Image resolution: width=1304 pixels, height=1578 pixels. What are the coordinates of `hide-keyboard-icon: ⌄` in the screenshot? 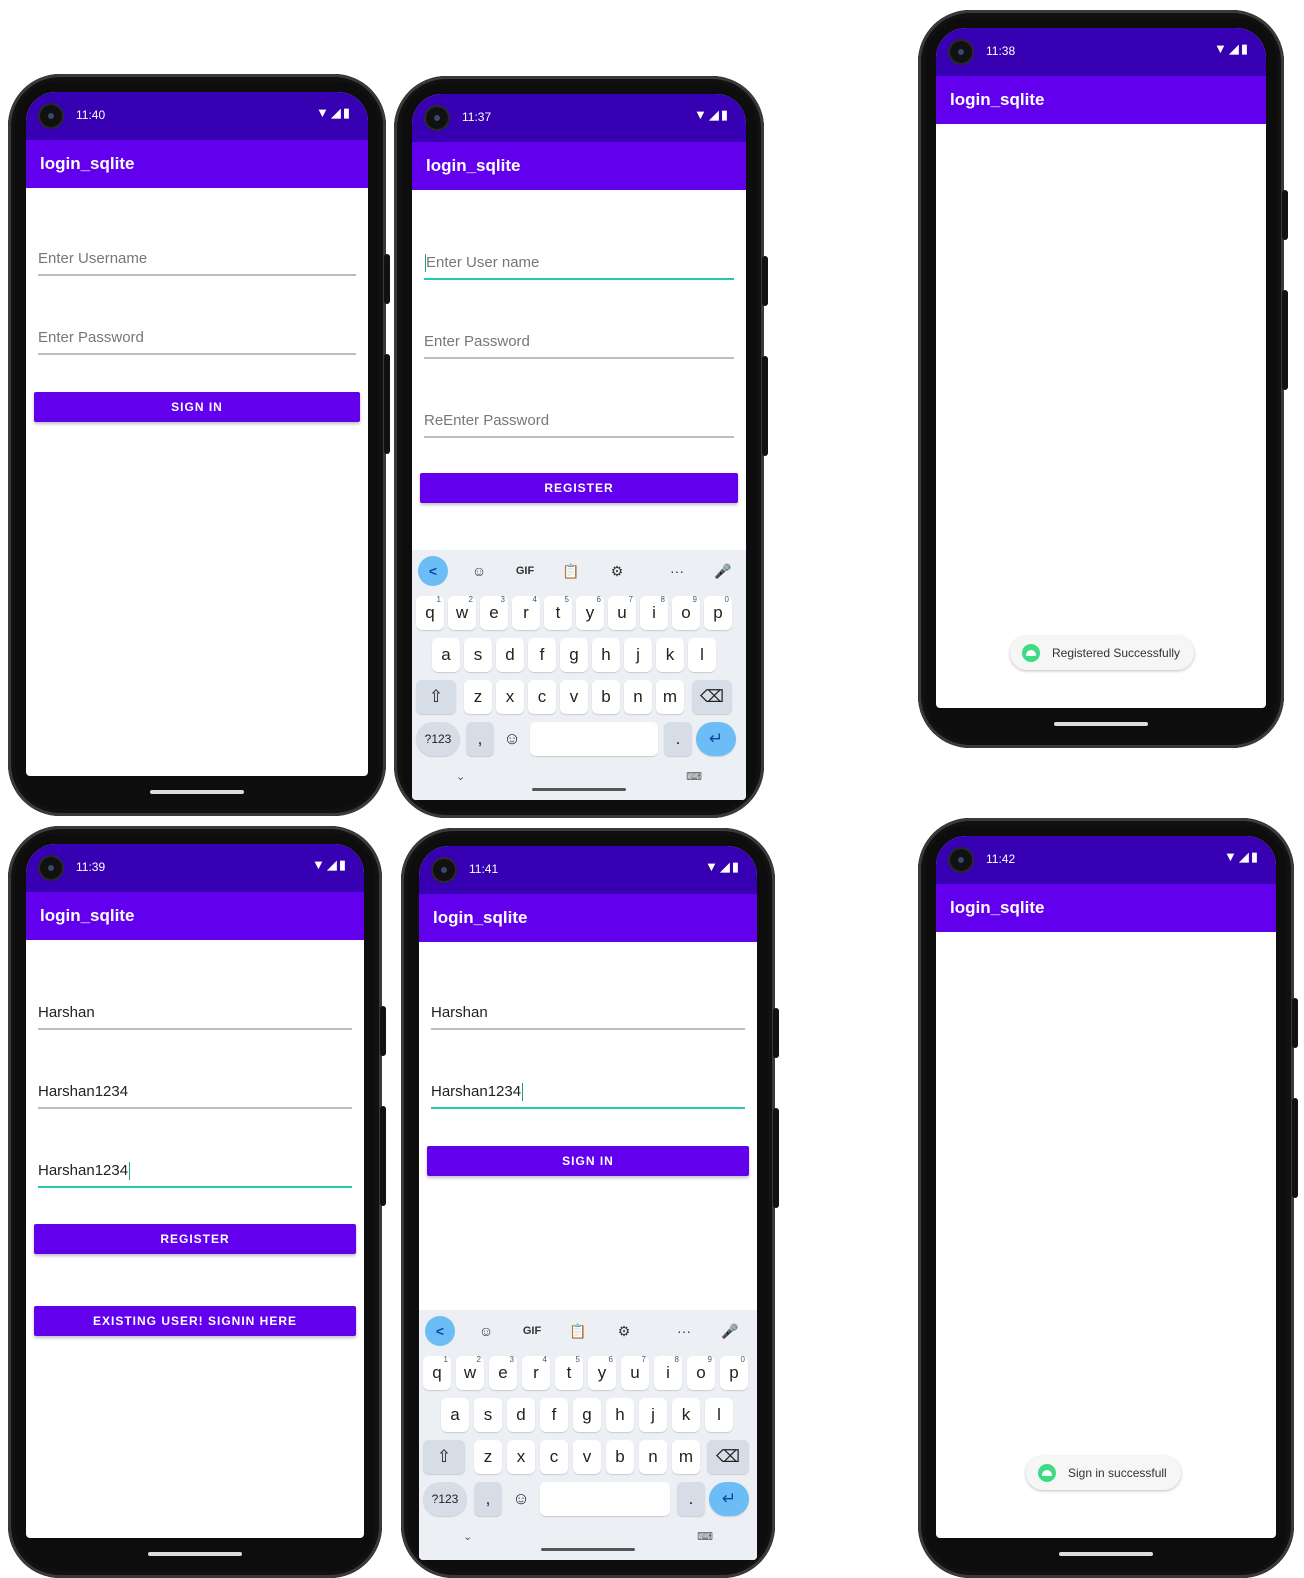 It's located at (460, 776).